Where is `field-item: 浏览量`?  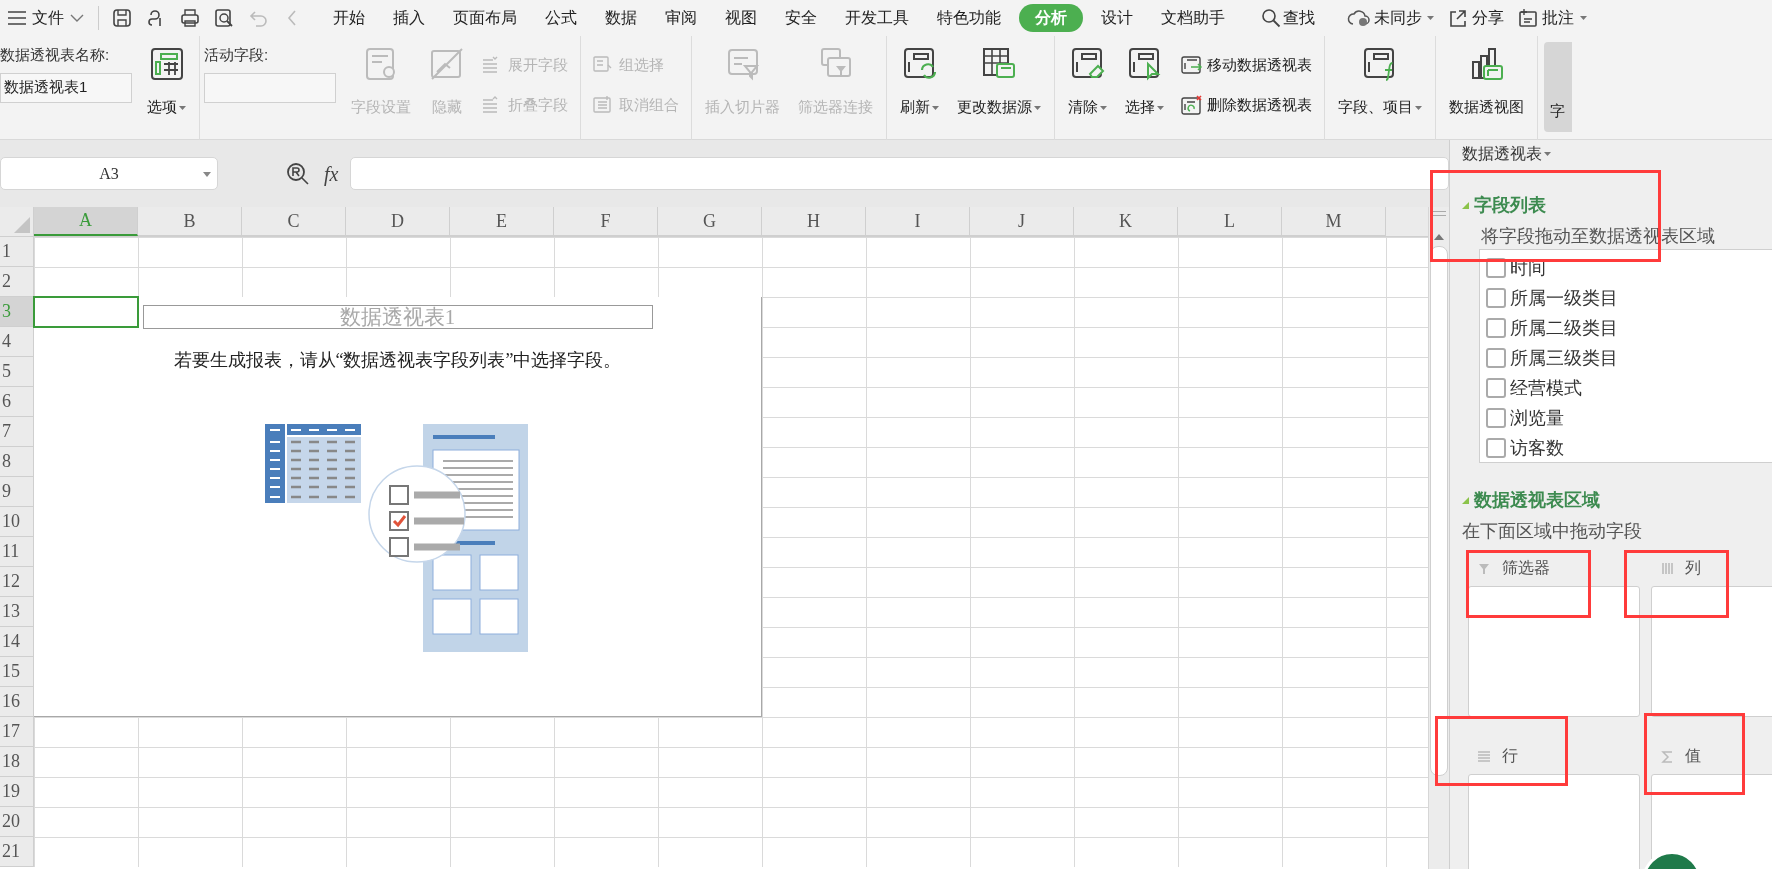
field-item: 浏览量 is located at coordinates (1629, 418).